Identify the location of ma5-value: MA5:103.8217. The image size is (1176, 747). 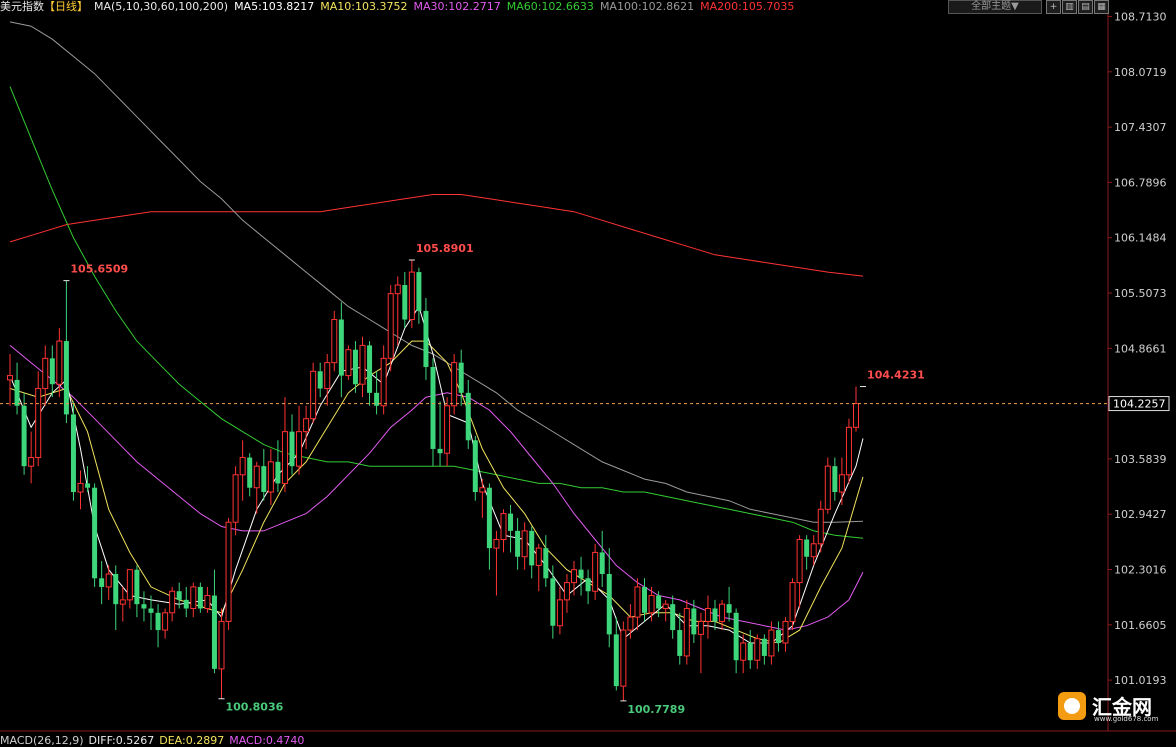
(274, 6).